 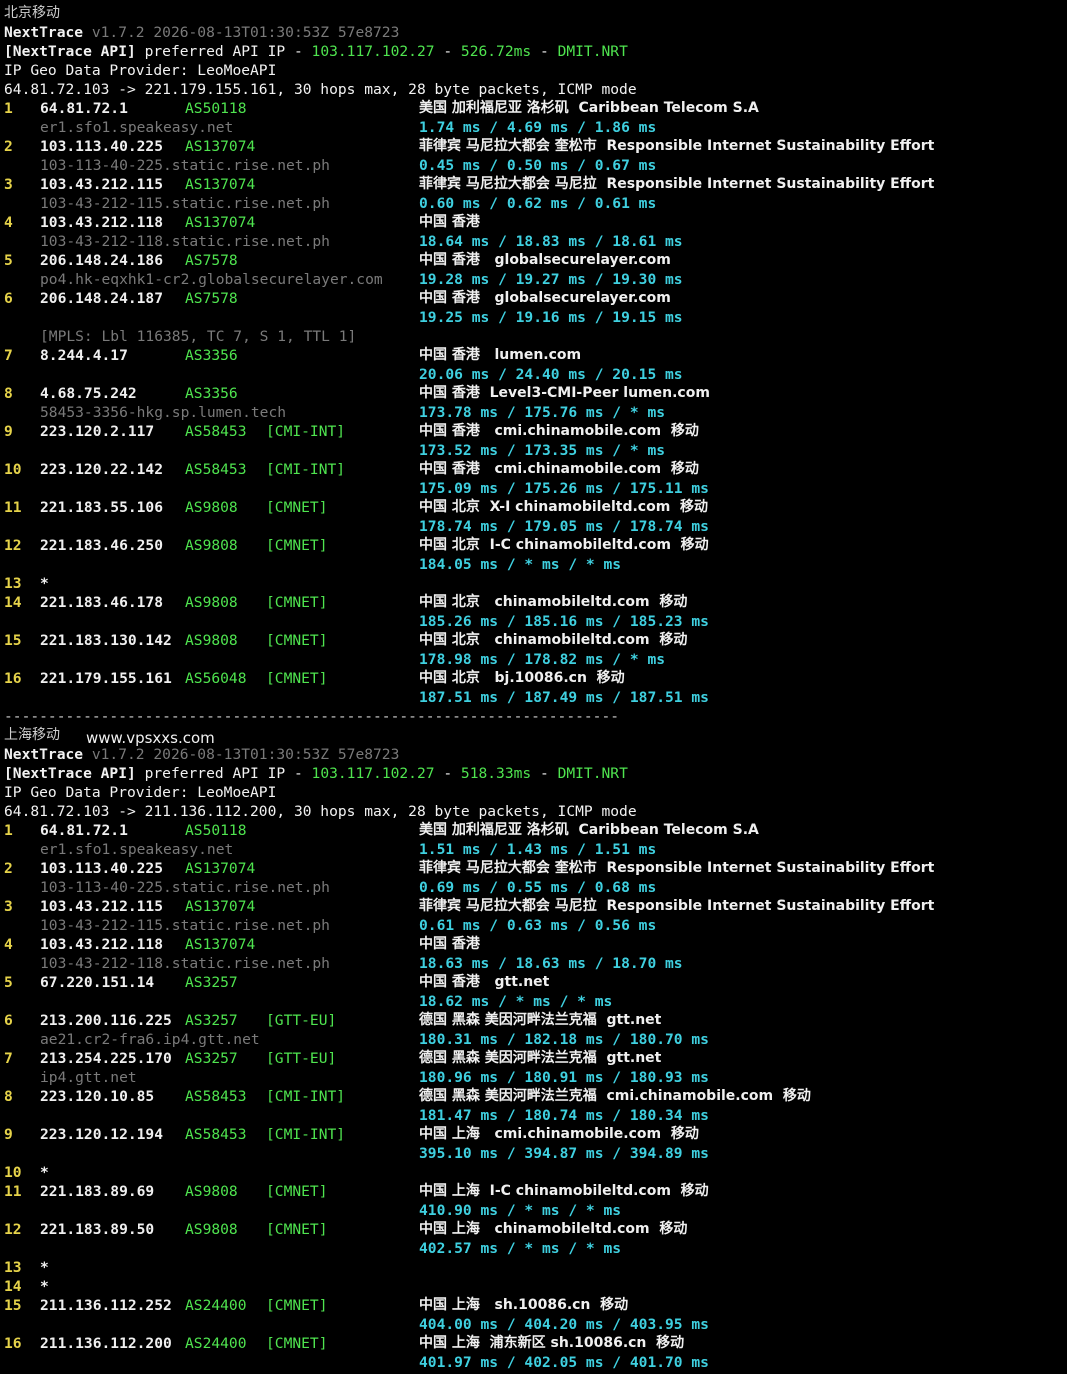 What do you see at coordinates (564, 1115) in the screenshot?
I see `hop-rtt: 181.47 ms / 180.74 ms / 180.34 ms` at bounding box center [564, 1115].